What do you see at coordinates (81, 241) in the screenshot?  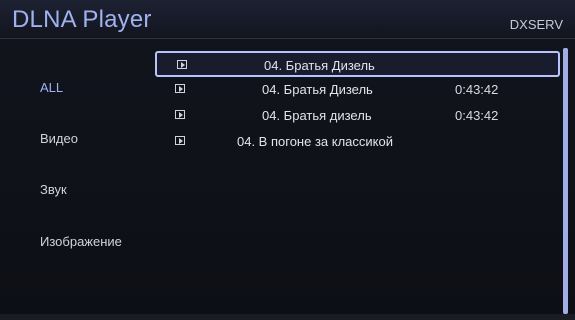 I see `sidebar-item-image: Изображение` at bounding box center [81, 241].